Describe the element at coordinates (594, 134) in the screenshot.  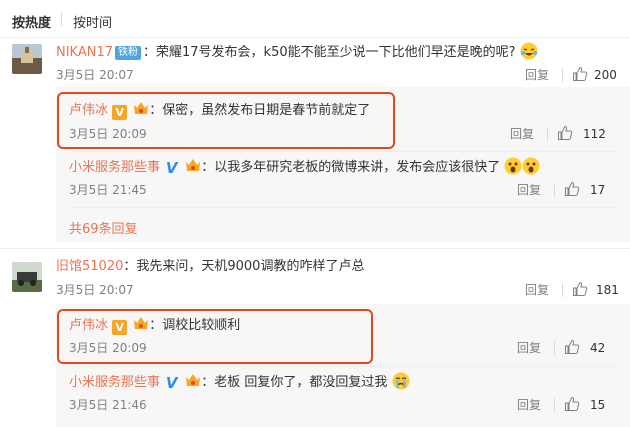
I see `like-count: 112` at that location.